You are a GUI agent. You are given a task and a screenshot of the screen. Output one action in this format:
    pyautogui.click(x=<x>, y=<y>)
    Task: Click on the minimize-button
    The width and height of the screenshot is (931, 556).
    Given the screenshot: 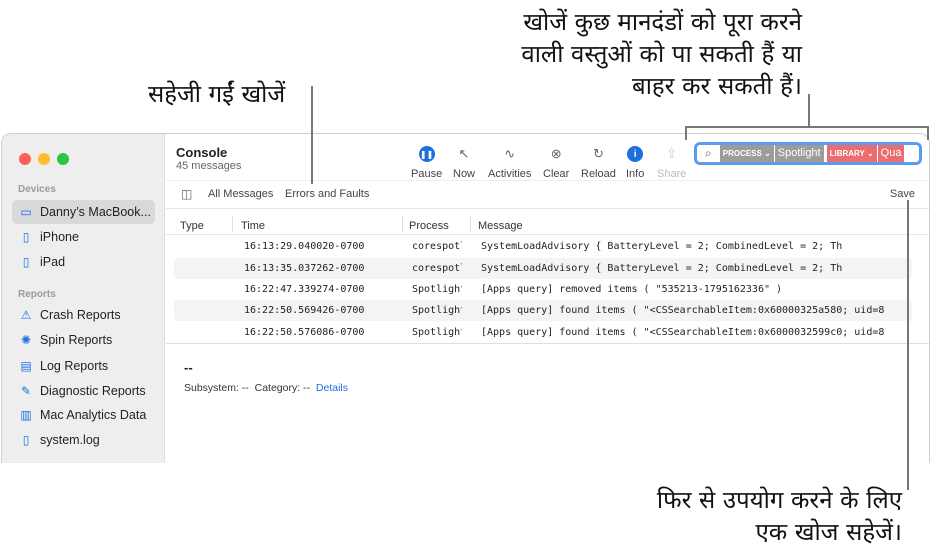 What is the action you would take?
    pyautogui.click(x=44, y=159)
    